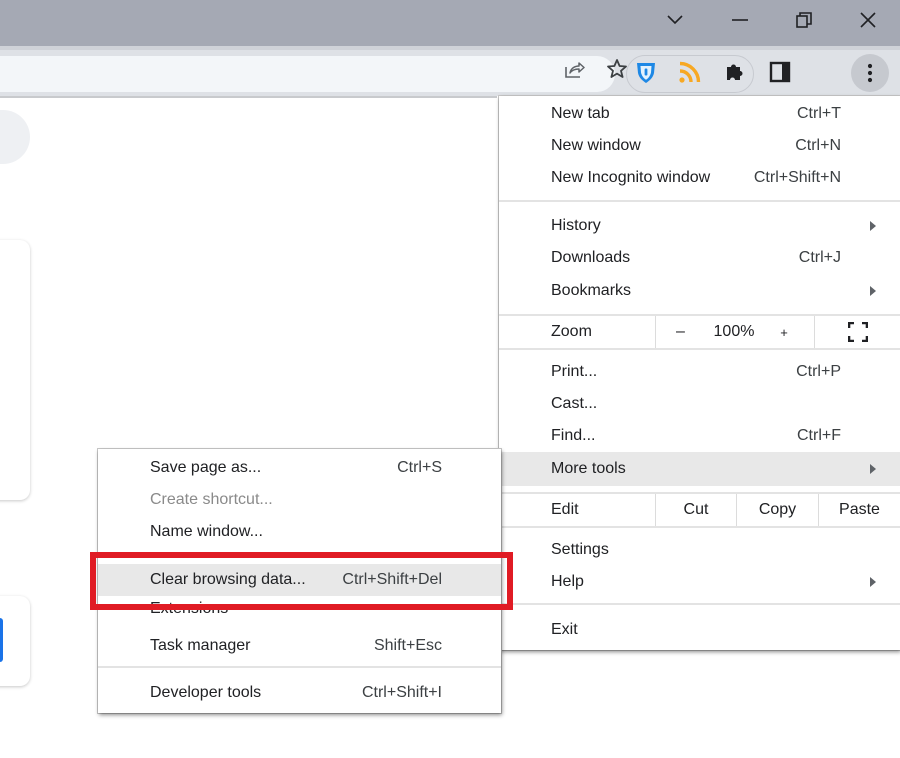 The image size is (900, 758). Describe the element at coordinates (818, 371) in the screenshot. I see `menu-item-shortcut: Ctrl+P` at that location.